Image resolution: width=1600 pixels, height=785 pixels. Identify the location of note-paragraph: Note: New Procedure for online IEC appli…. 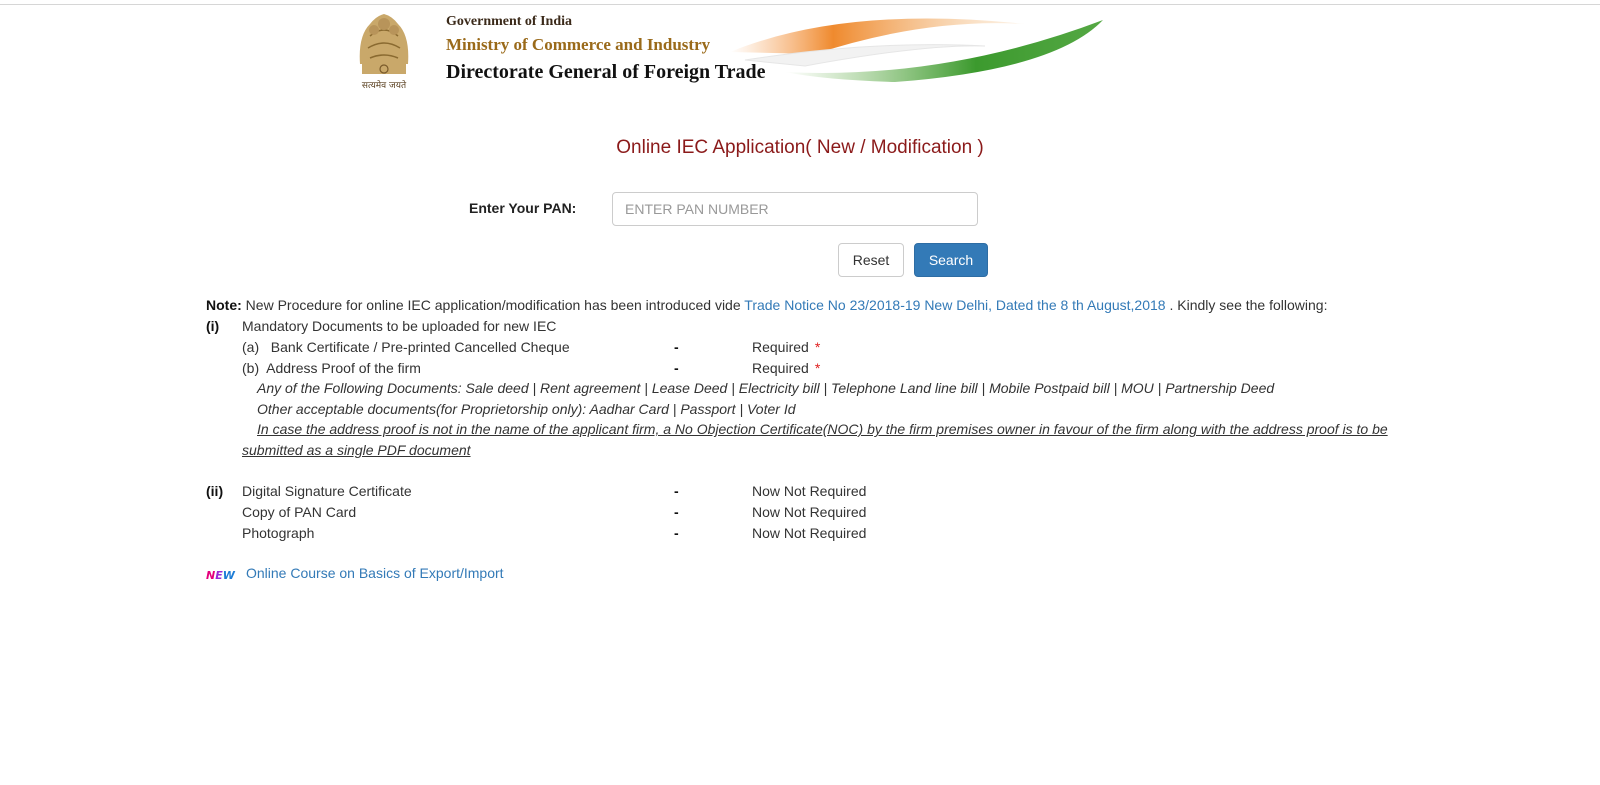
(806, 305).